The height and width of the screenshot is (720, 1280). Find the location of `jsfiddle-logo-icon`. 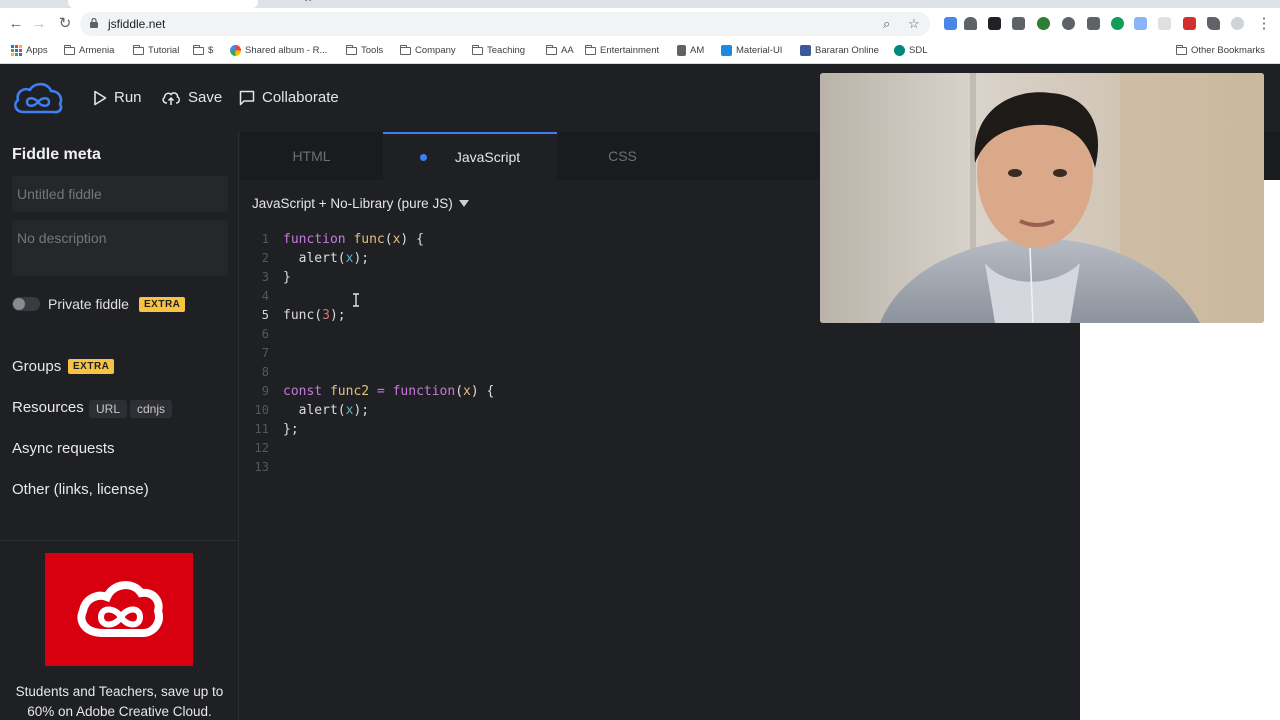

jsfiddle-logo-icon is located at coordinates (38, 98).